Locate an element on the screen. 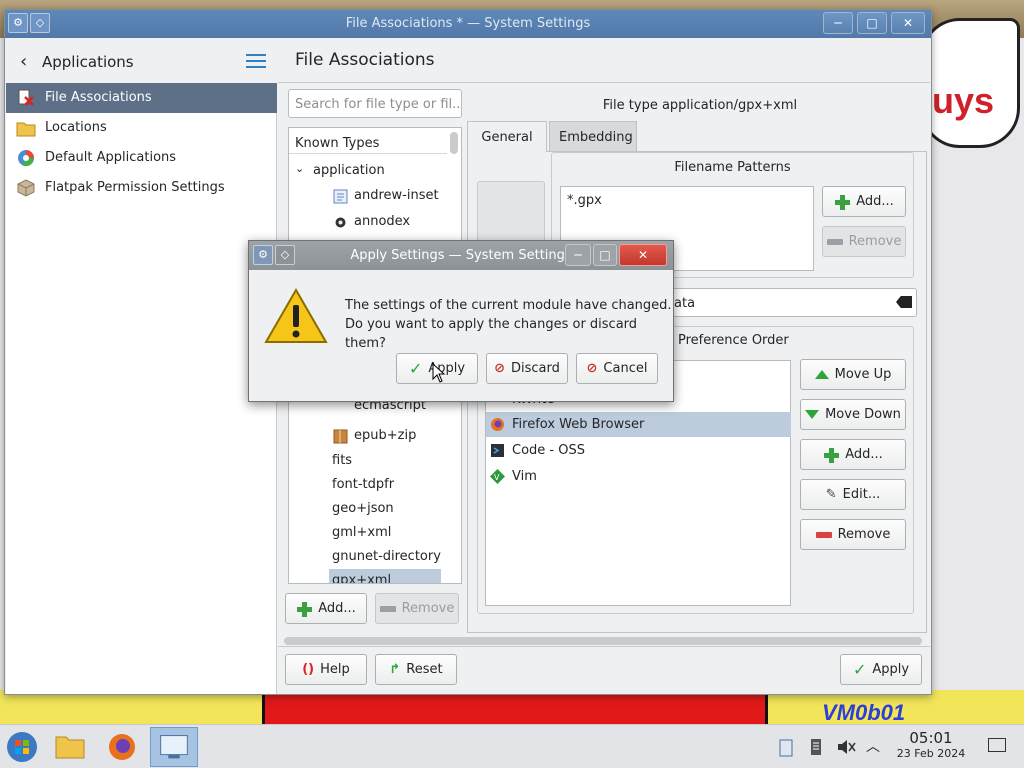 The width and height of the screenshot is (1024, 768). windows-logo-icon is located at coordinates (22, 747).